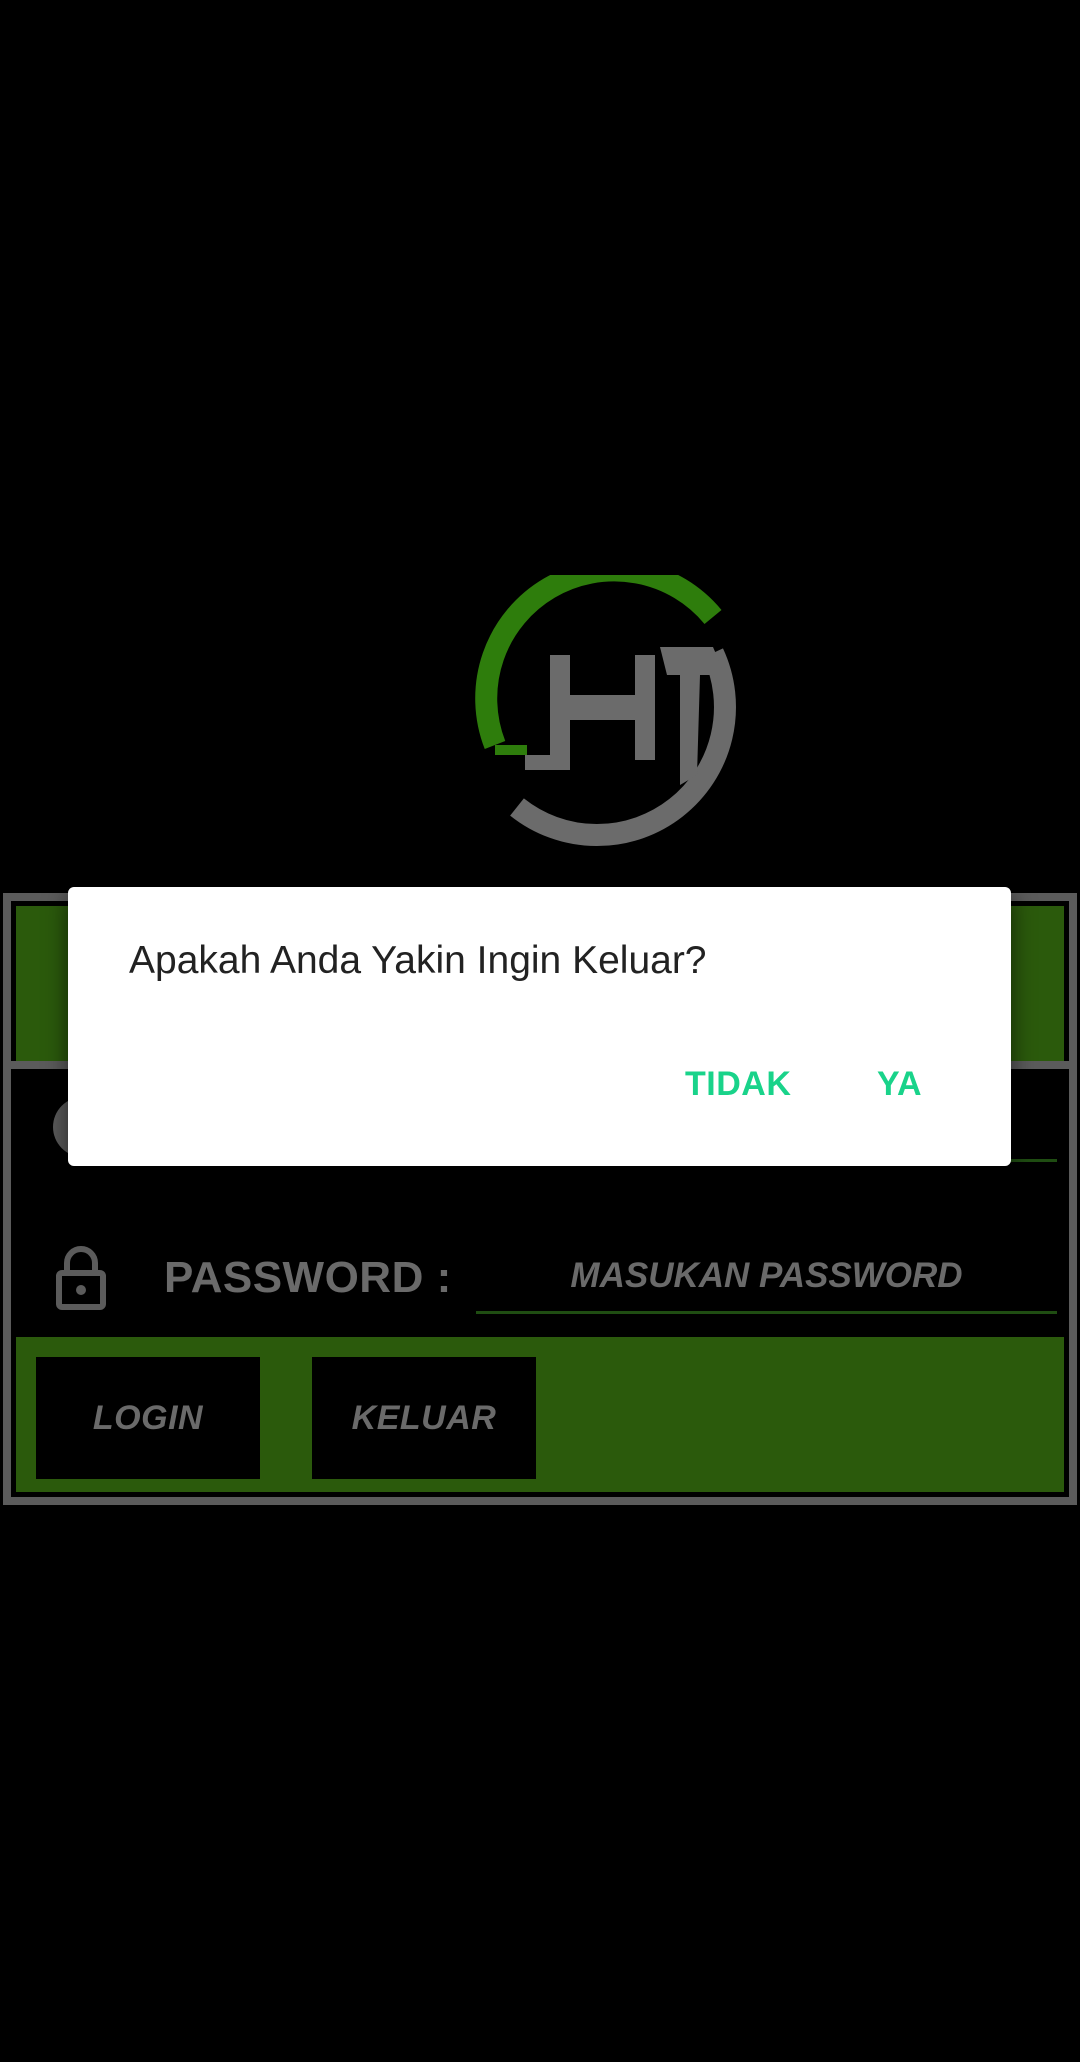  Describe the element at coordinates (81, 1278) in the screenshot. I see `lock-icon` at that location.